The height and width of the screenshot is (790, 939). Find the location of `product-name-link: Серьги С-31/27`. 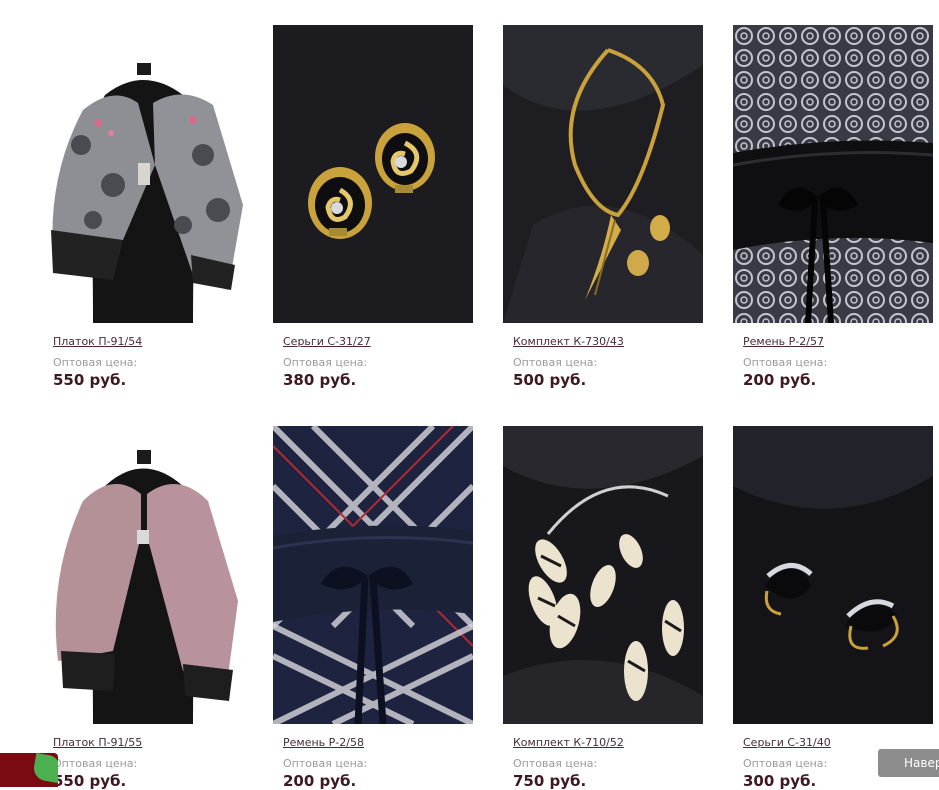

product-name-link: Серьги С-31/27 is located at coordinates (327, 341).